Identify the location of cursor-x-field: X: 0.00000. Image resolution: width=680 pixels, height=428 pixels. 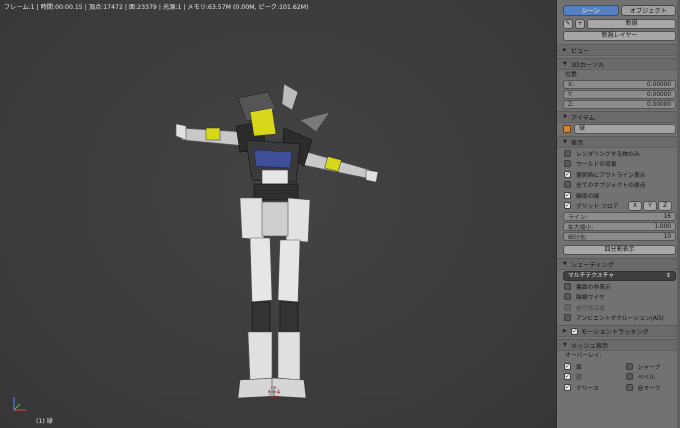
(619, 84).